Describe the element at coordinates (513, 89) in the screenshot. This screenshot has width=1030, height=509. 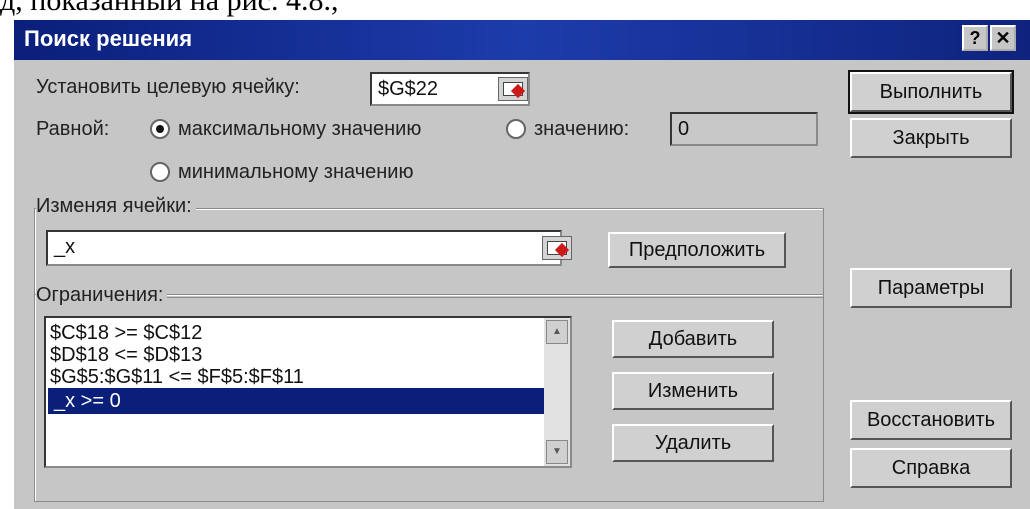
I see `target-cell-ref-icon` at that location.